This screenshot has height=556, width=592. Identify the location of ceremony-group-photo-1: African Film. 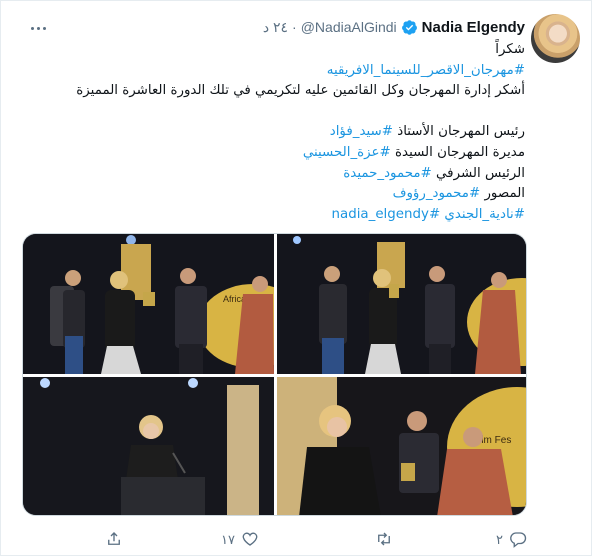
(148, 304).